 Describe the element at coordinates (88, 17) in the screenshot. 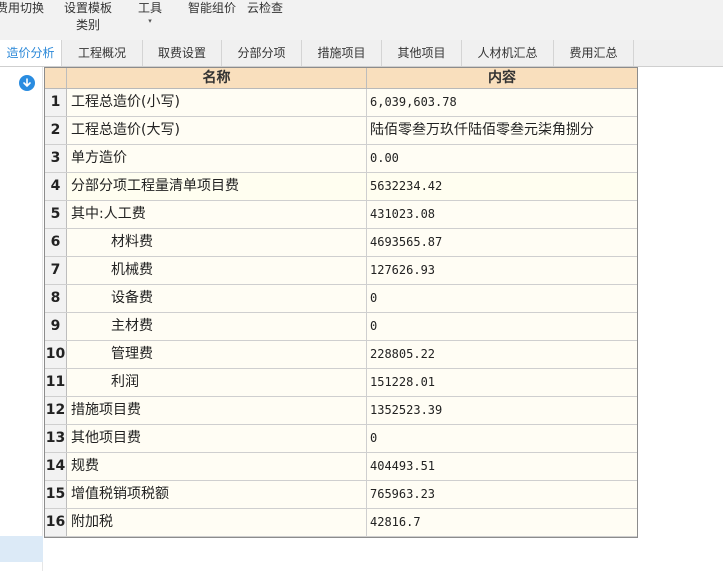

I see `template-category-button: 设置模板 类别` at that location.